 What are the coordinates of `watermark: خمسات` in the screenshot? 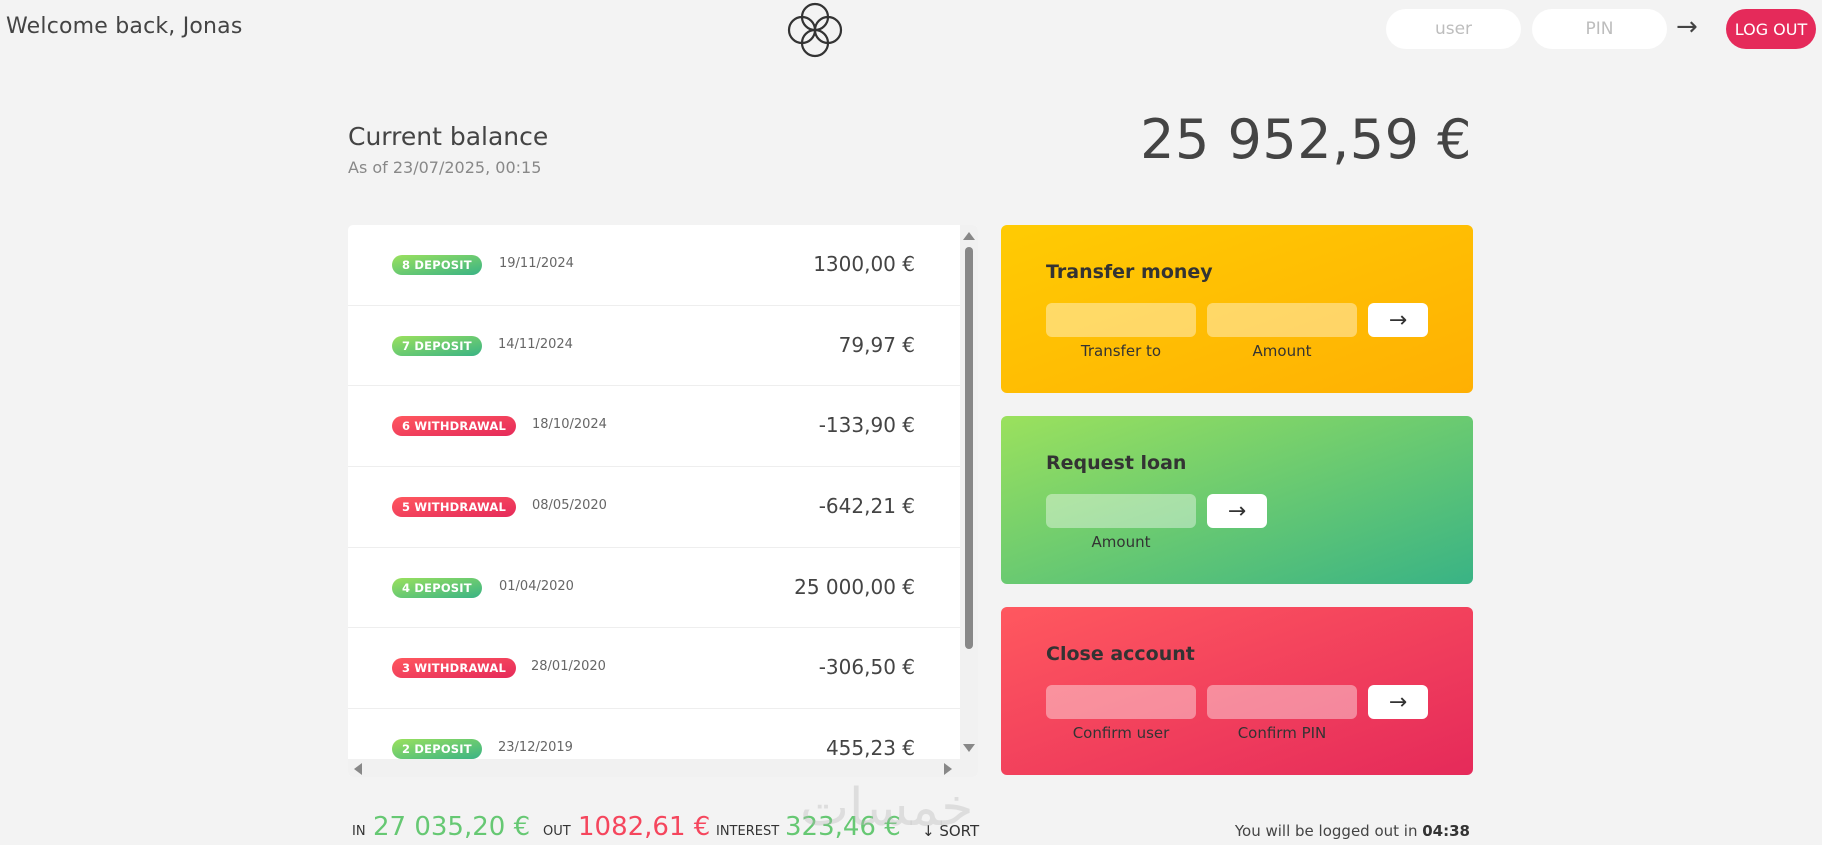 It's located at (887, 808).